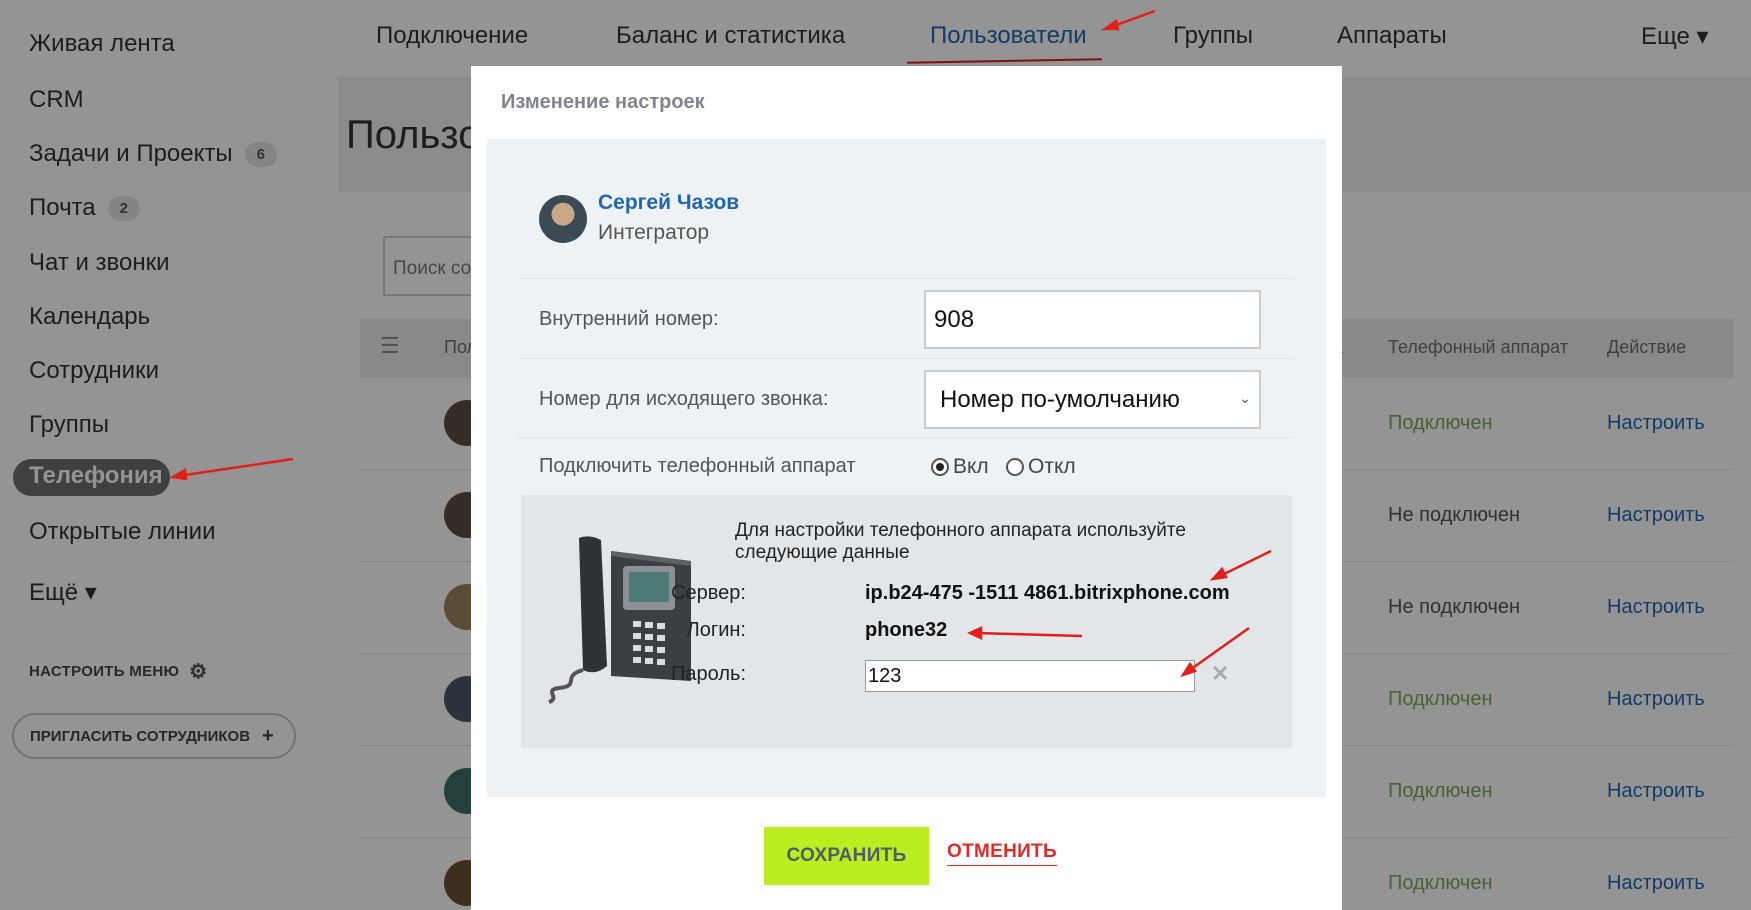  Describe the element at coordinates (1060, 399) in the screenshot. I see `selected-option: Номер по-умолчанию` at that location.